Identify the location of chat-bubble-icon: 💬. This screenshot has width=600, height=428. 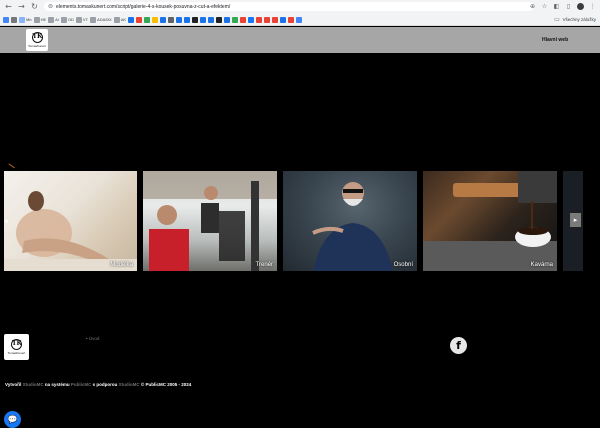
(12, 419).